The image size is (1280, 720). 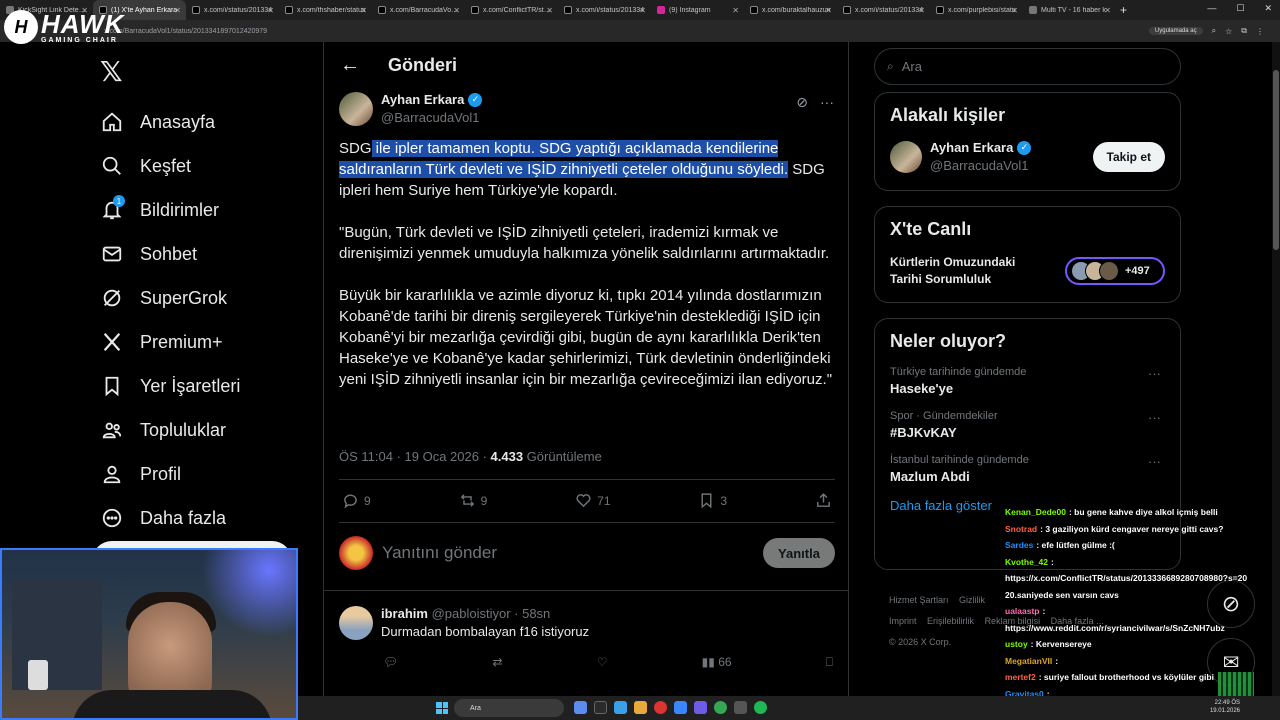 What do you see at coordinates (980, 165) in the screenshot?
I see `related-handle: @BarracudaVol1` at bounding box center [980, 165].